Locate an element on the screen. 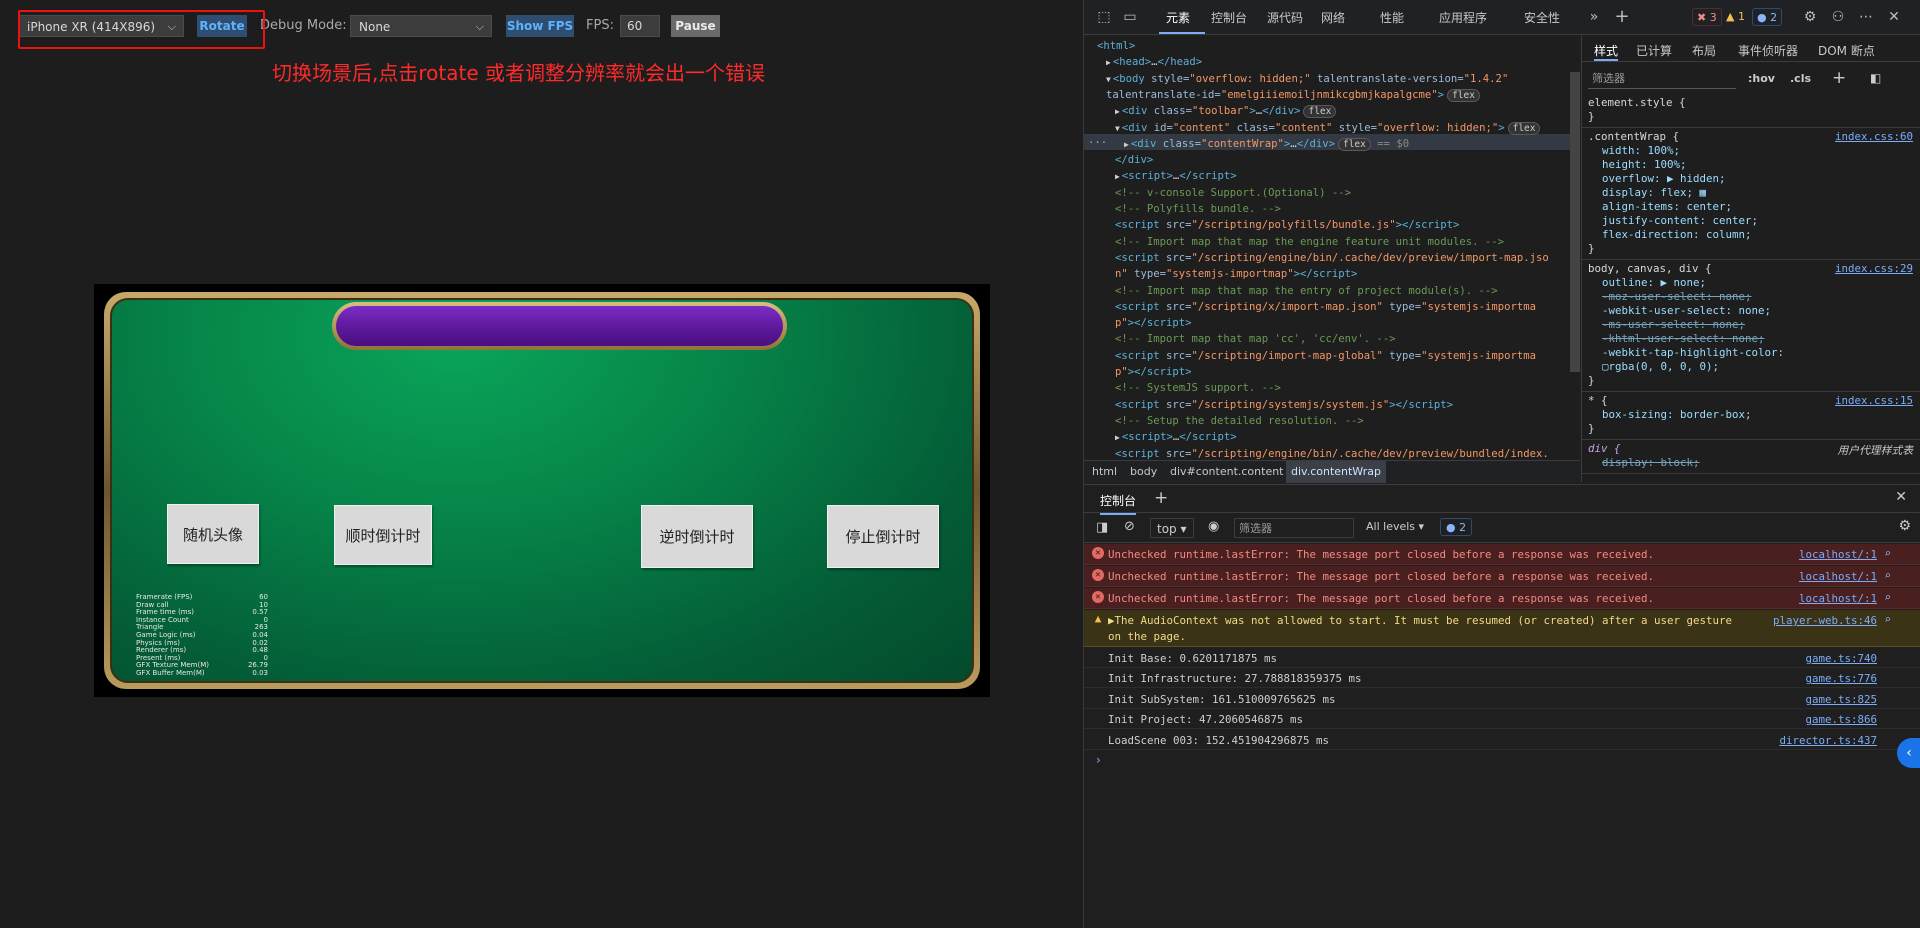 The image size is (1920, 928). tab-console-drawer: 控制台 is located at coordinates (1118, 503).